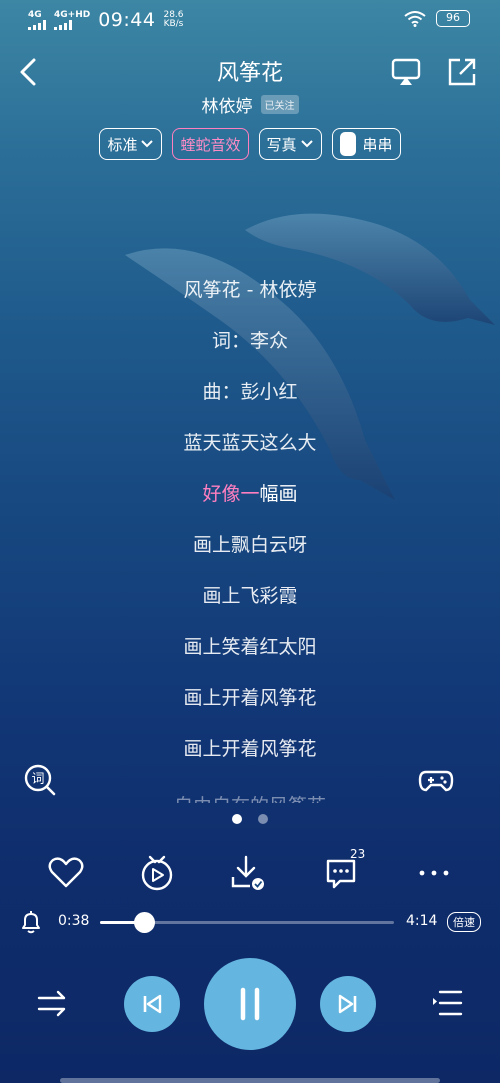 This screenshot has height=1083, width=500. What do you see at coordinates (434, 873) in the screenshot?
I see `more-icon` at bounding box center [434, 873].